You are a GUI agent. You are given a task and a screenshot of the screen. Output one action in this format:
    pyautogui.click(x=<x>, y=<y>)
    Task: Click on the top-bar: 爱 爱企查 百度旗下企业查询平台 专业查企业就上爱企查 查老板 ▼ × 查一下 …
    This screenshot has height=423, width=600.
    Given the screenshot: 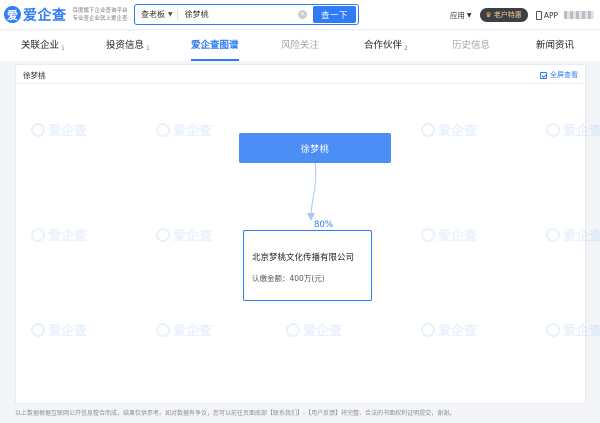 What is the action you would take?
    pyautogui.click(x=300, y=15)
    